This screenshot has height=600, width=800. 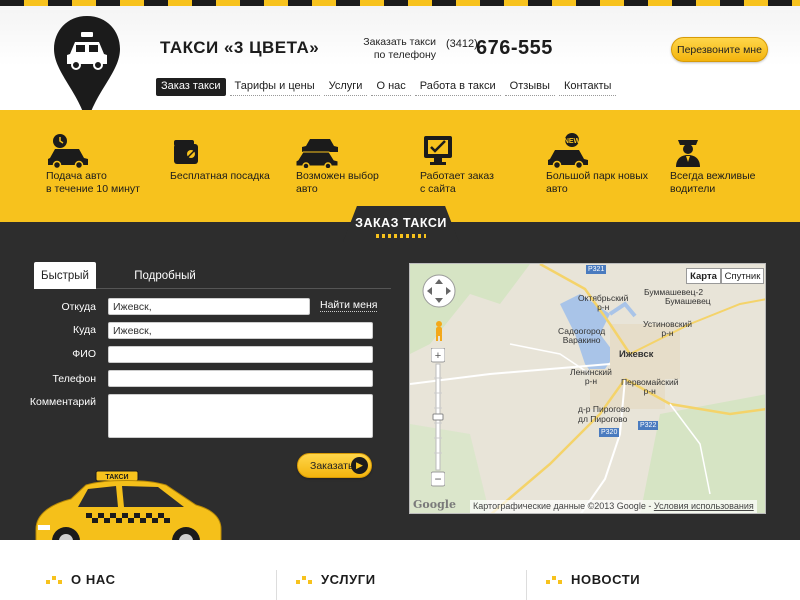 I want to click on phone-caption: Заказать такси по телефону, so click(x=398, y=49).